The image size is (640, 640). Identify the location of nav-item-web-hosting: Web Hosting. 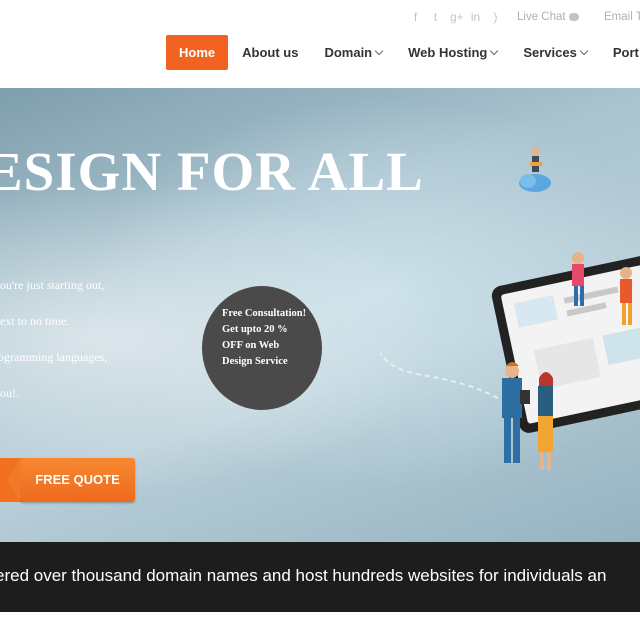
(452, 52).